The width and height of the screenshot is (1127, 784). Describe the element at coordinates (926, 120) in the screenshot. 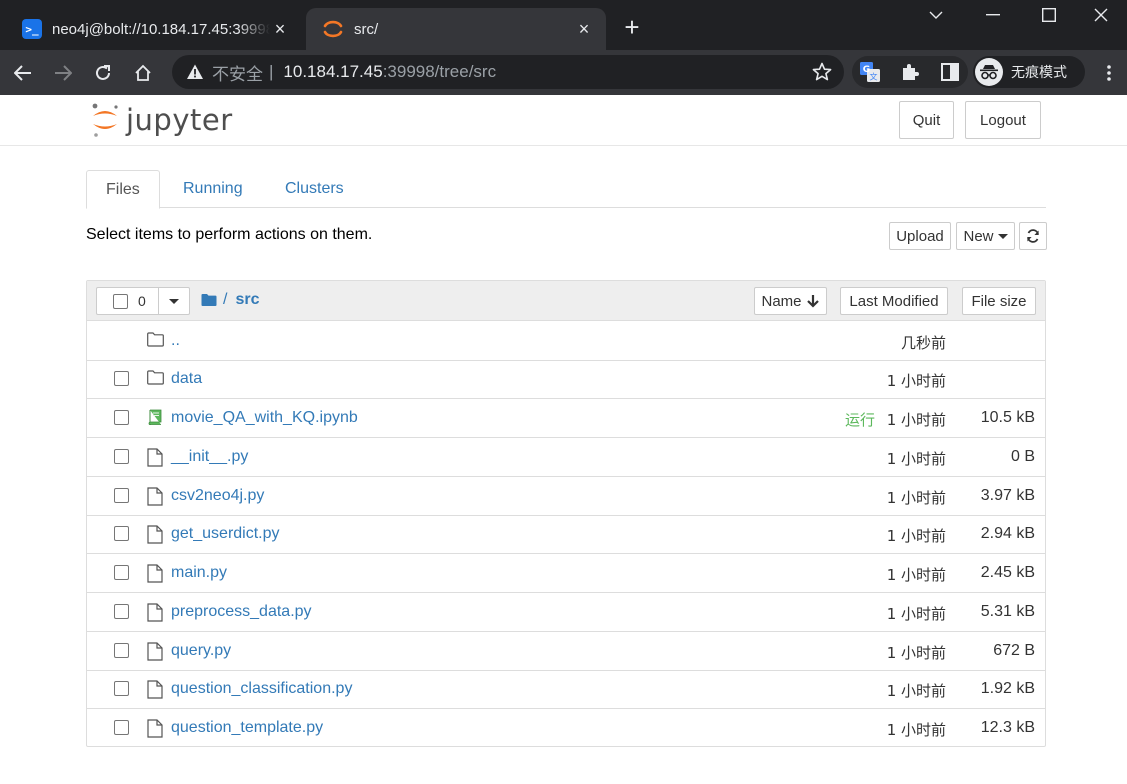

I see `quit-button: Quit` at that location.